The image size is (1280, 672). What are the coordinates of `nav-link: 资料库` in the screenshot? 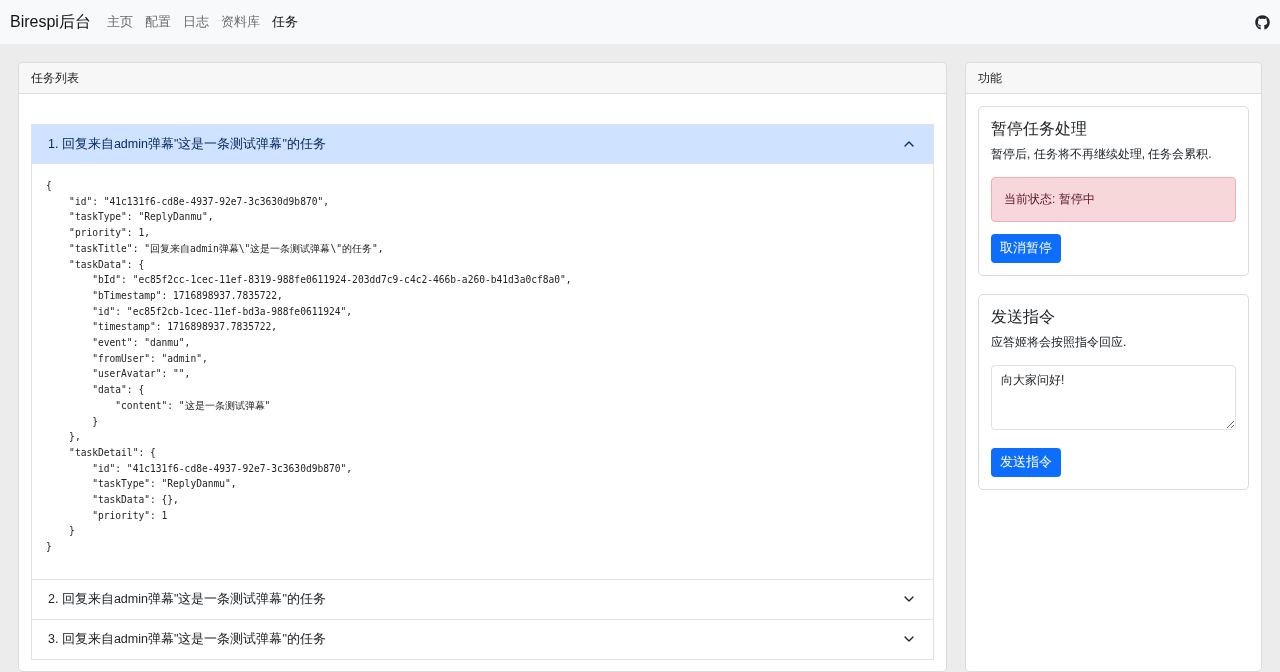 It's located at (240, 22).